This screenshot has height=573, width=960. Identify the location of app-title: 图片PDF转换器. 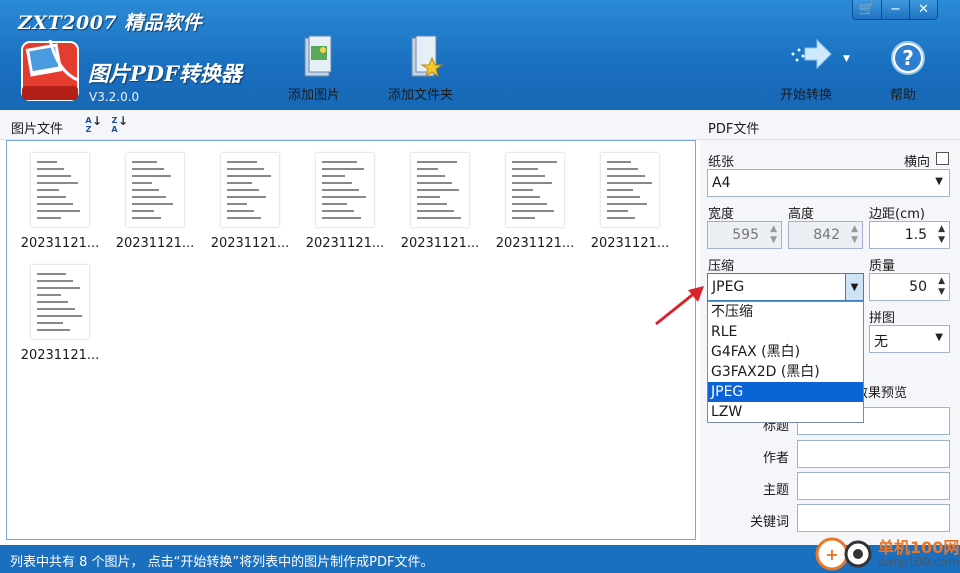
(165, 73).